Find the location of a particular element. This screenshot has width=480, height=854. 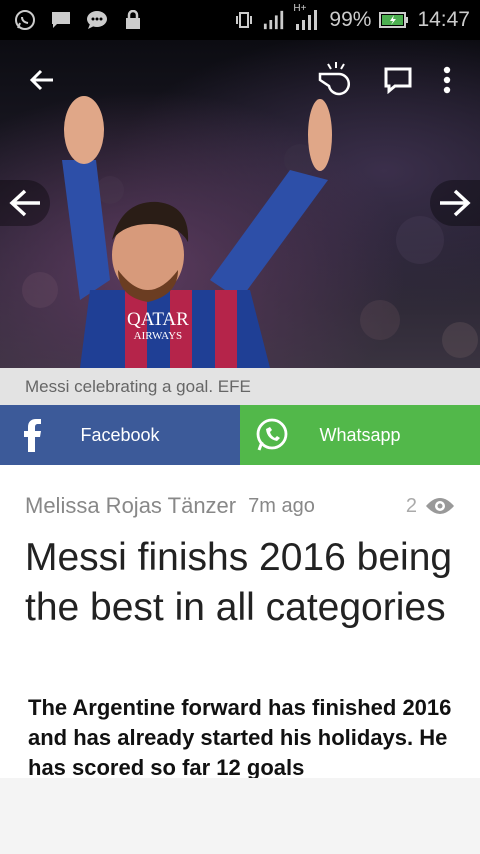

signal-h-icon: H+ is located at coordinates (307, 17).